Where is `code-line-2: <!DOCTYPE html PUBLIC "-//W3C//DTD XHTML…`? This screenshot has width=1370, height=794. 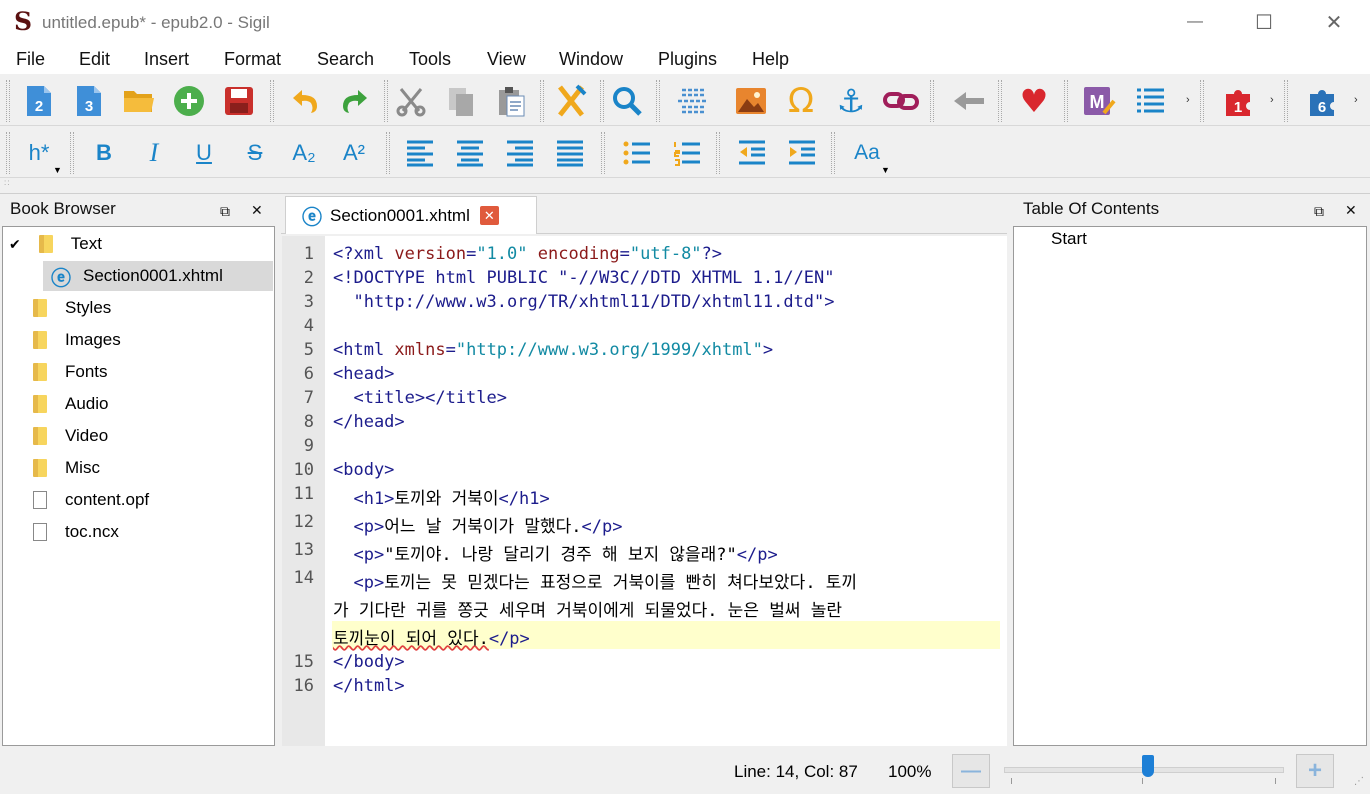 code-line-2: <!DOCTYPE html PUBLIC "-//W3C//DTD XHTML… is located at coordinates (584, 278).